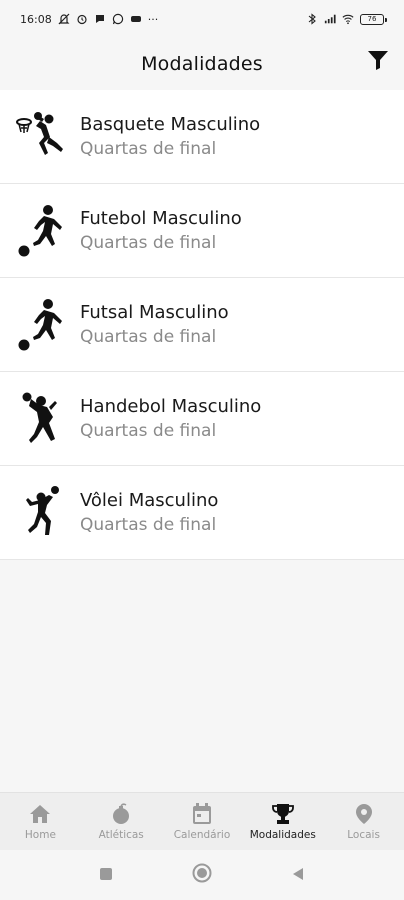 Image resolution: width=404 pixels, height=900 pixels. I want to click on nav-label: Locais, so click(363, 835).